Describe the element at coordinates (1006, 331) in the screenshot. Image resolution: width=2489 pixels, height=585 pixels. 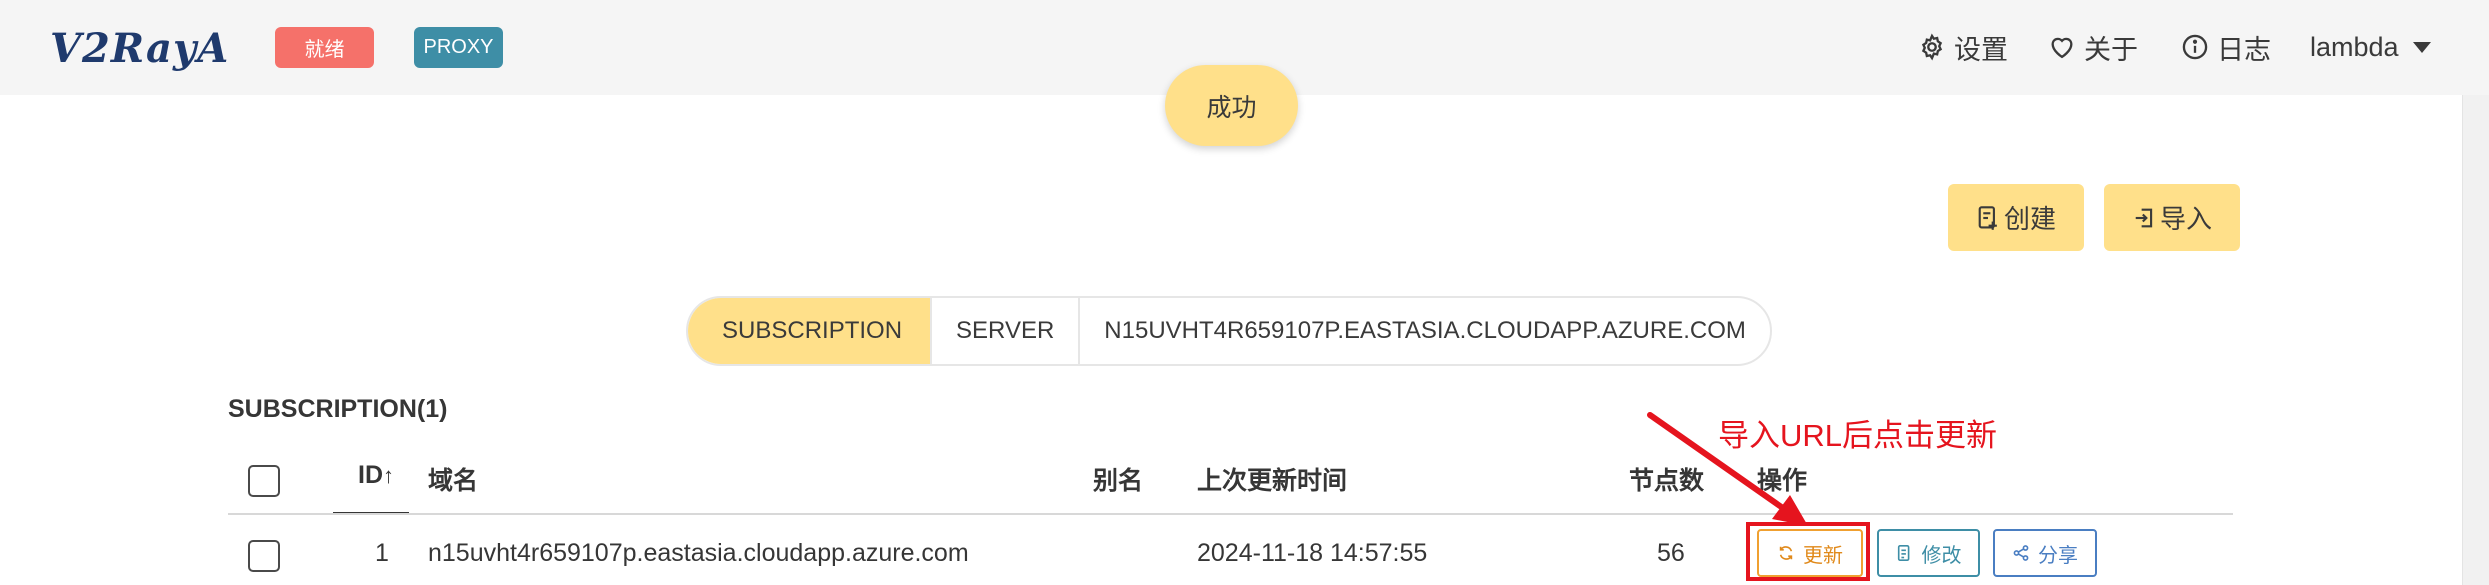
I see `tab-server: SERVER` at that location.